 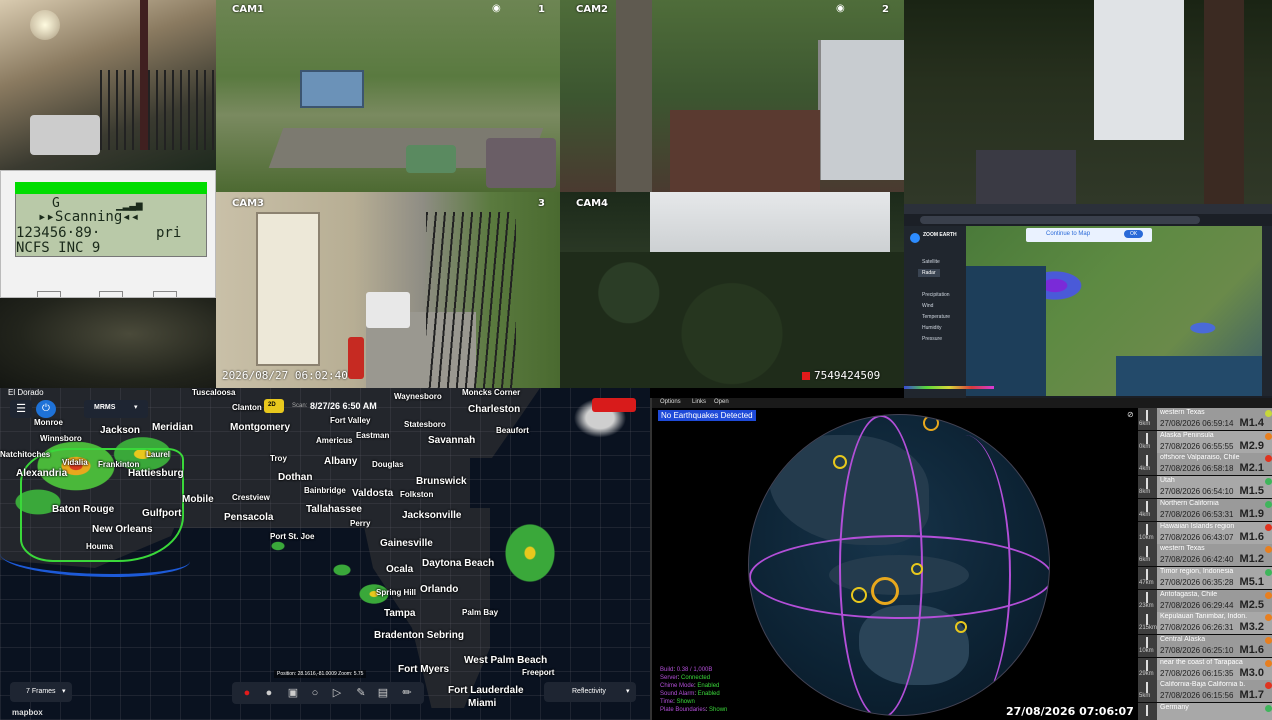 I want to click on eq-time: 27/08/2026 06:59:14, so click(x=1197, y=423).